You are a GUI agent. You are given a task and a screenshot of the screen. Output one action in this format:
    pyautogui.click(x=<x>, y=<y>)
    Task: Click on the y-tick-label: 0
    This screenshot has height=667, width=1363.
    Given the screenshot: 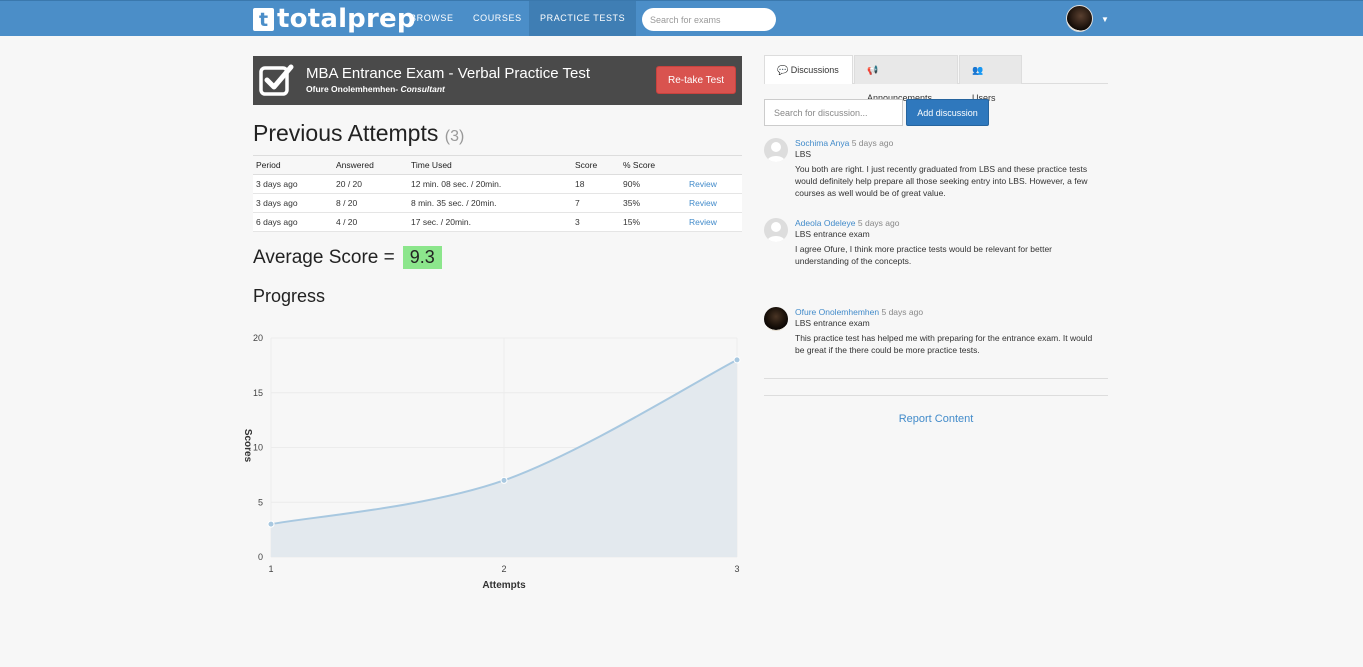 What is the action you would take?
    pyautogui.click(x=260, y=557)
    